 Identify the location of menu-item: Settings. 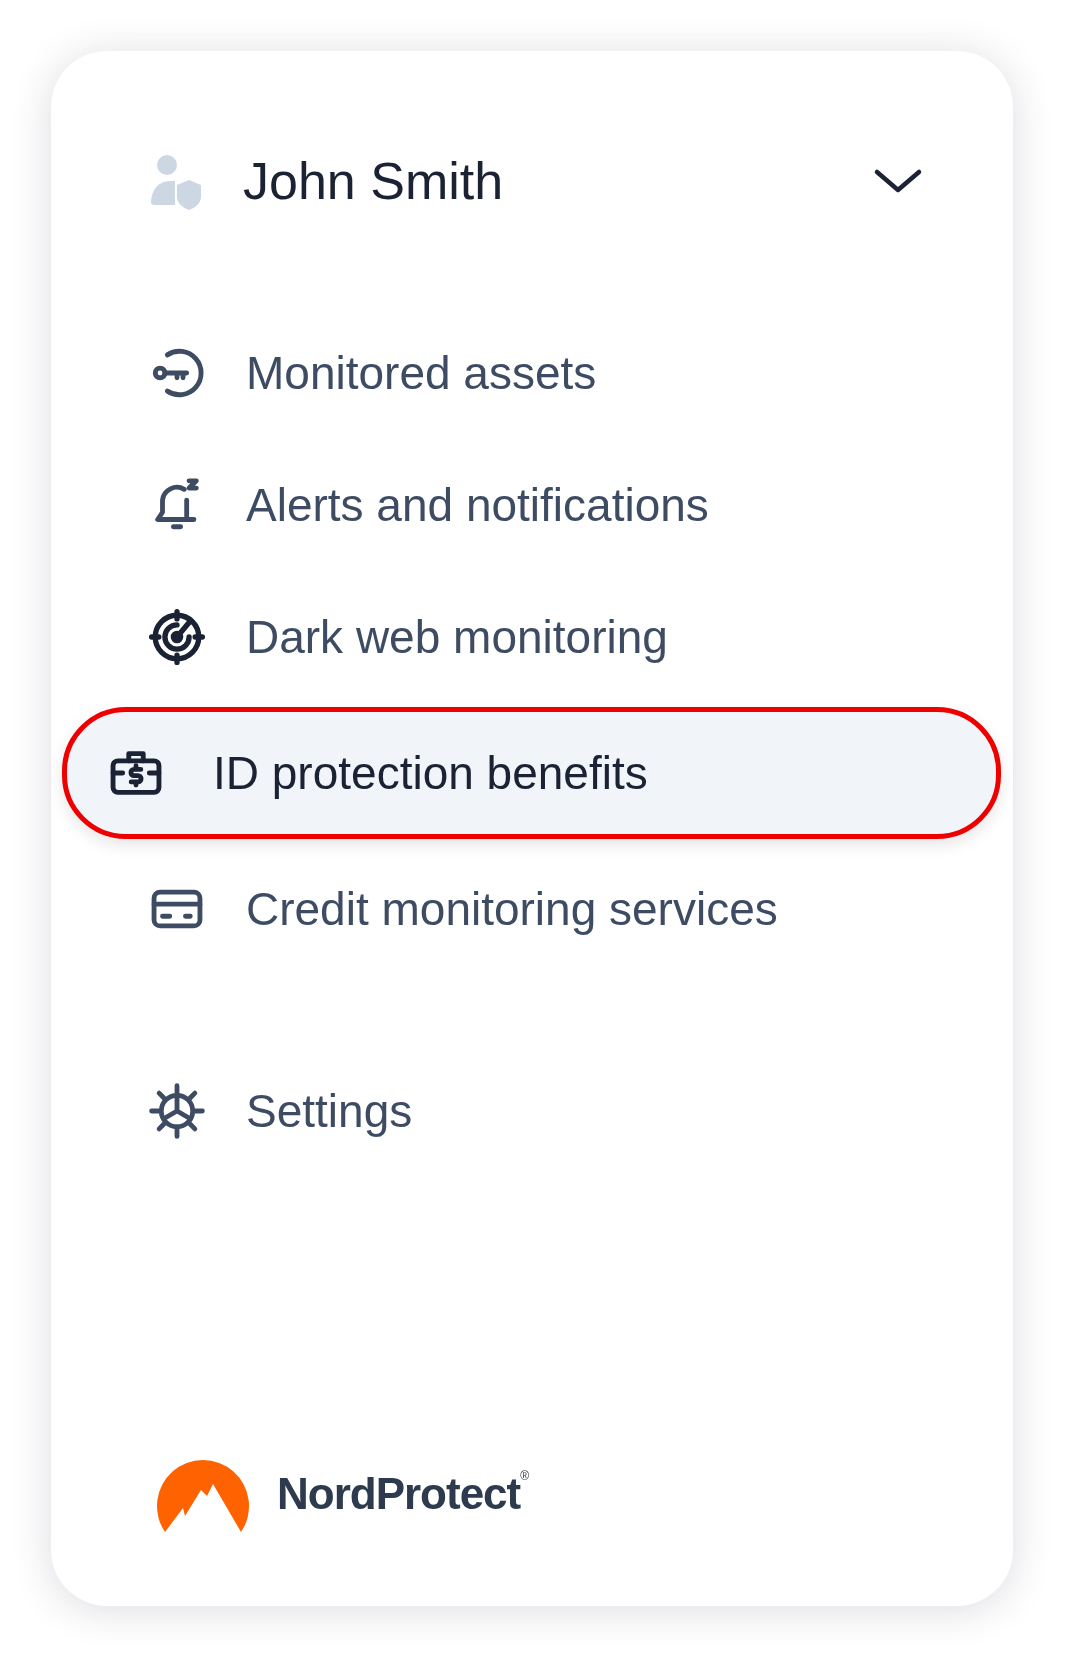
(578, 1111).